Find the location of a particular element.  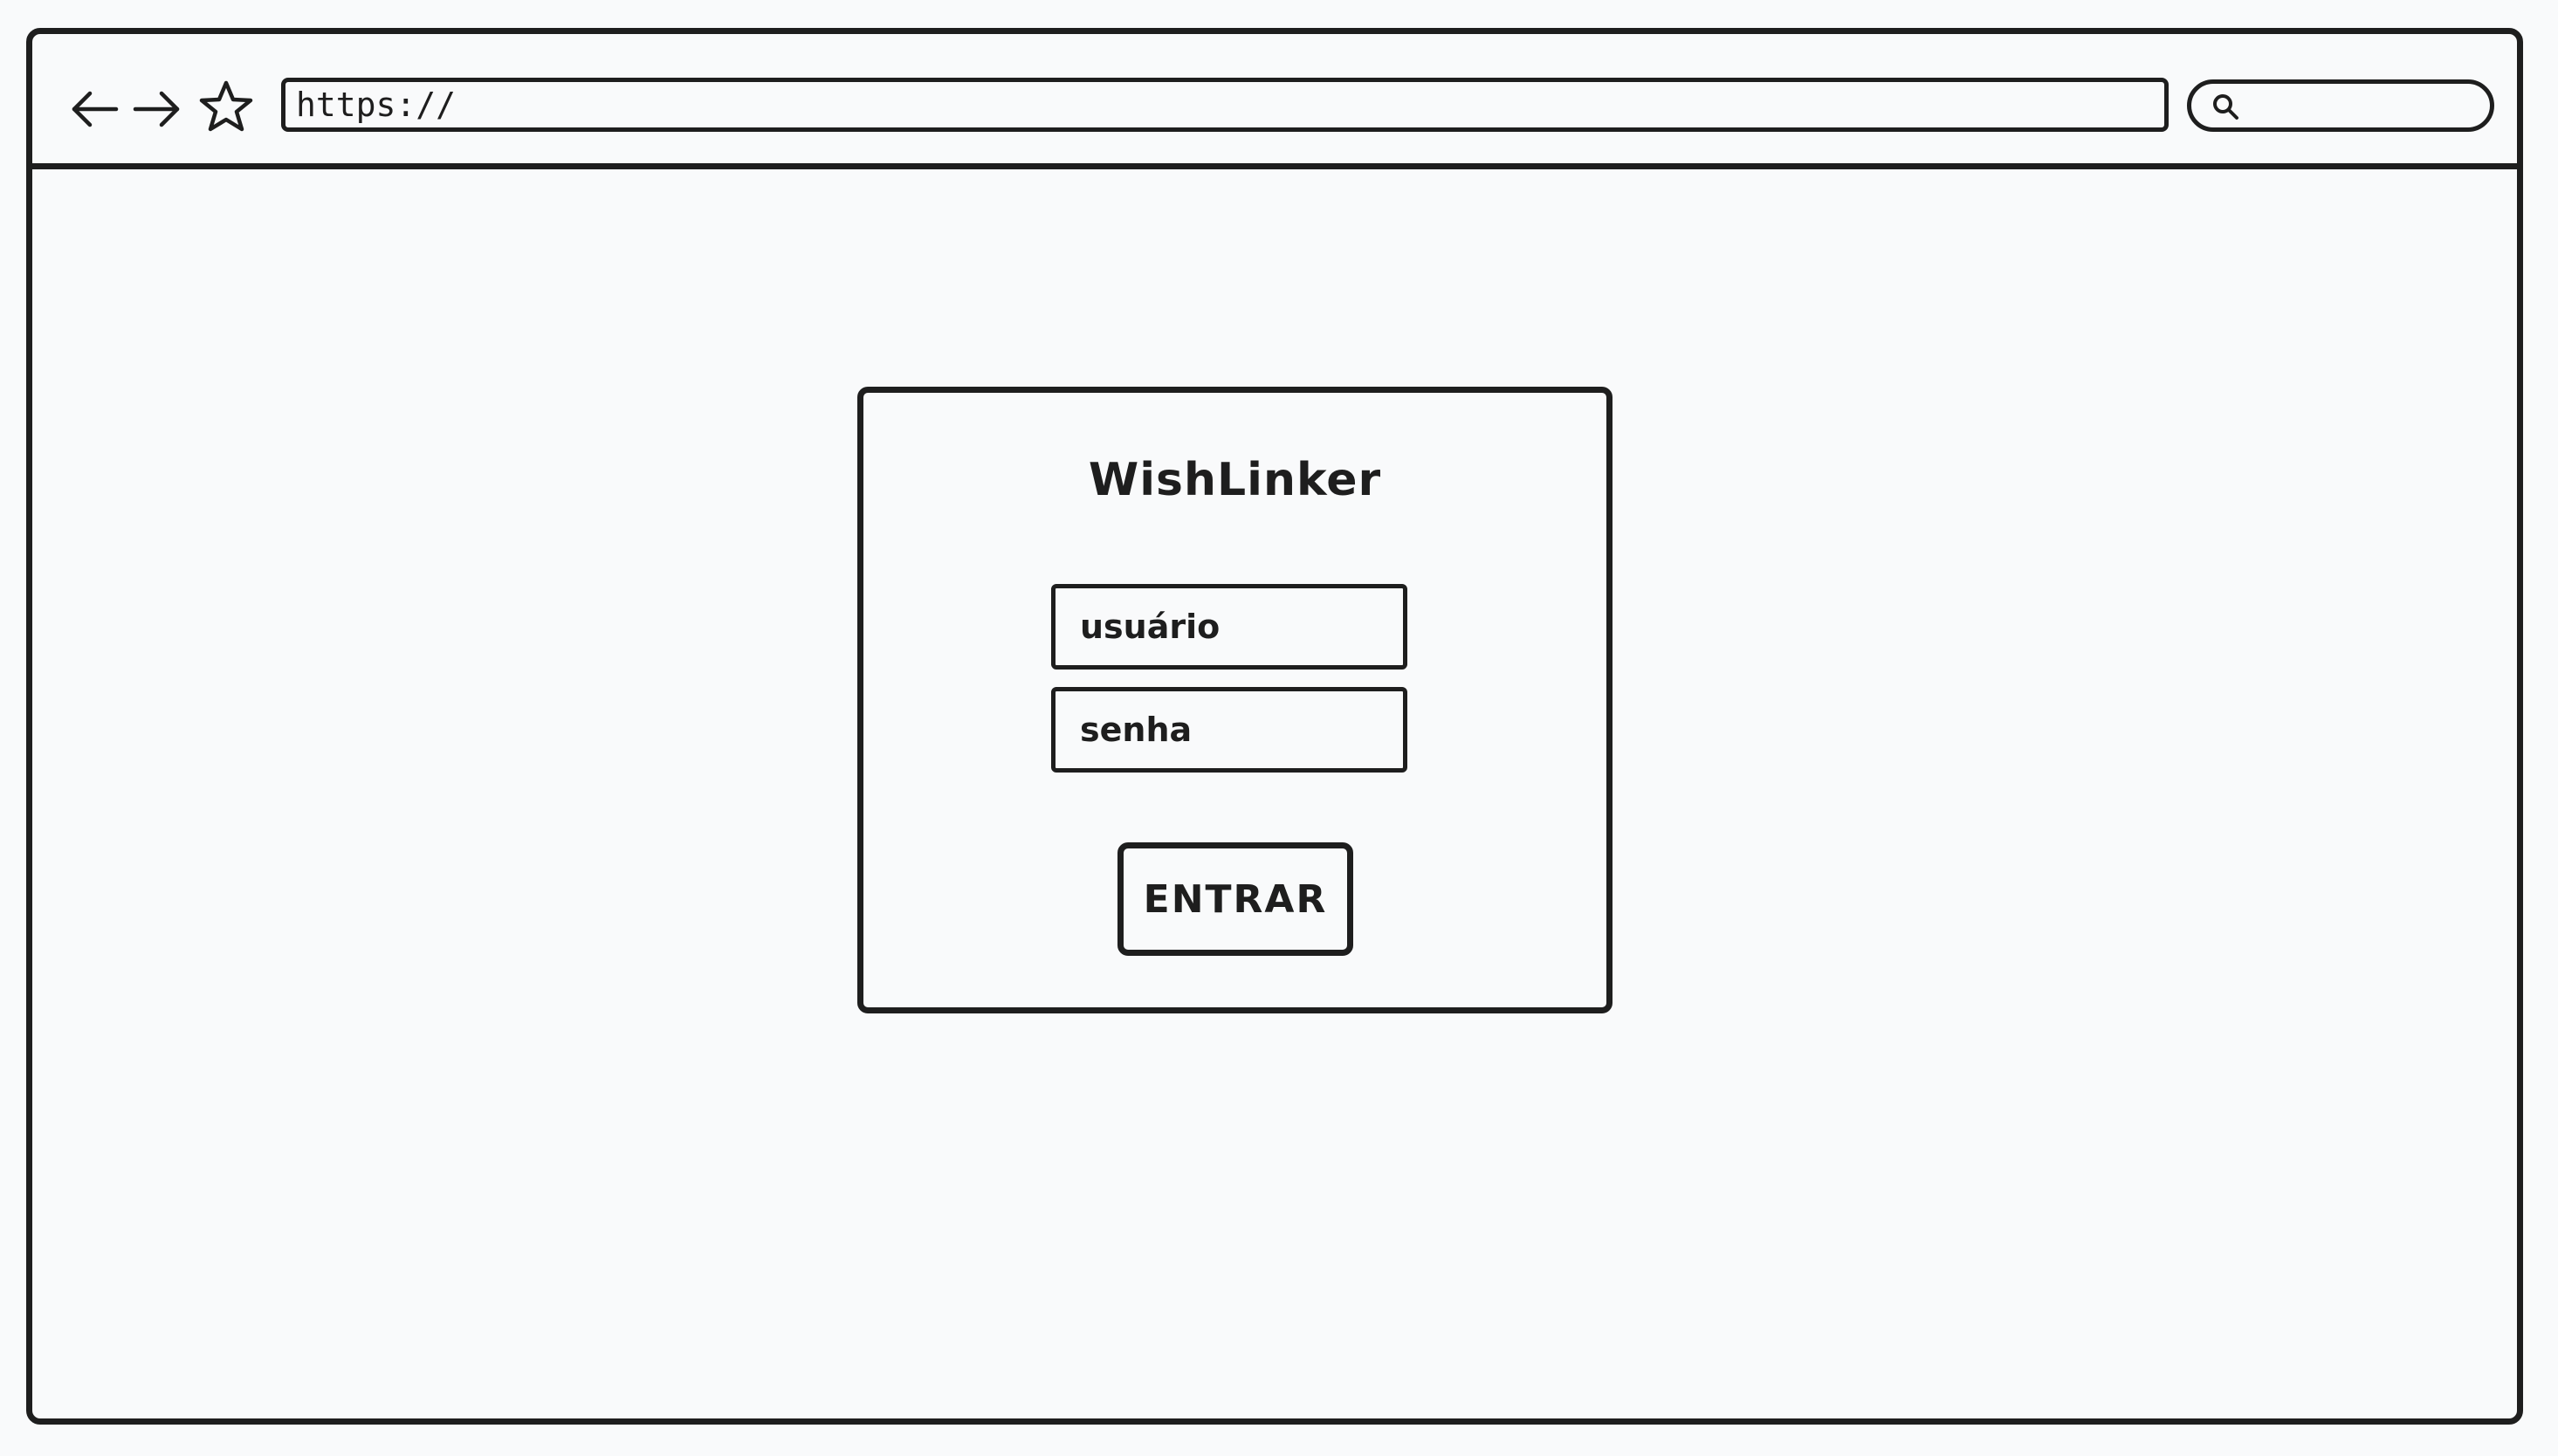

browser-toolbar: https:// is located at coordinates (1274, 101).